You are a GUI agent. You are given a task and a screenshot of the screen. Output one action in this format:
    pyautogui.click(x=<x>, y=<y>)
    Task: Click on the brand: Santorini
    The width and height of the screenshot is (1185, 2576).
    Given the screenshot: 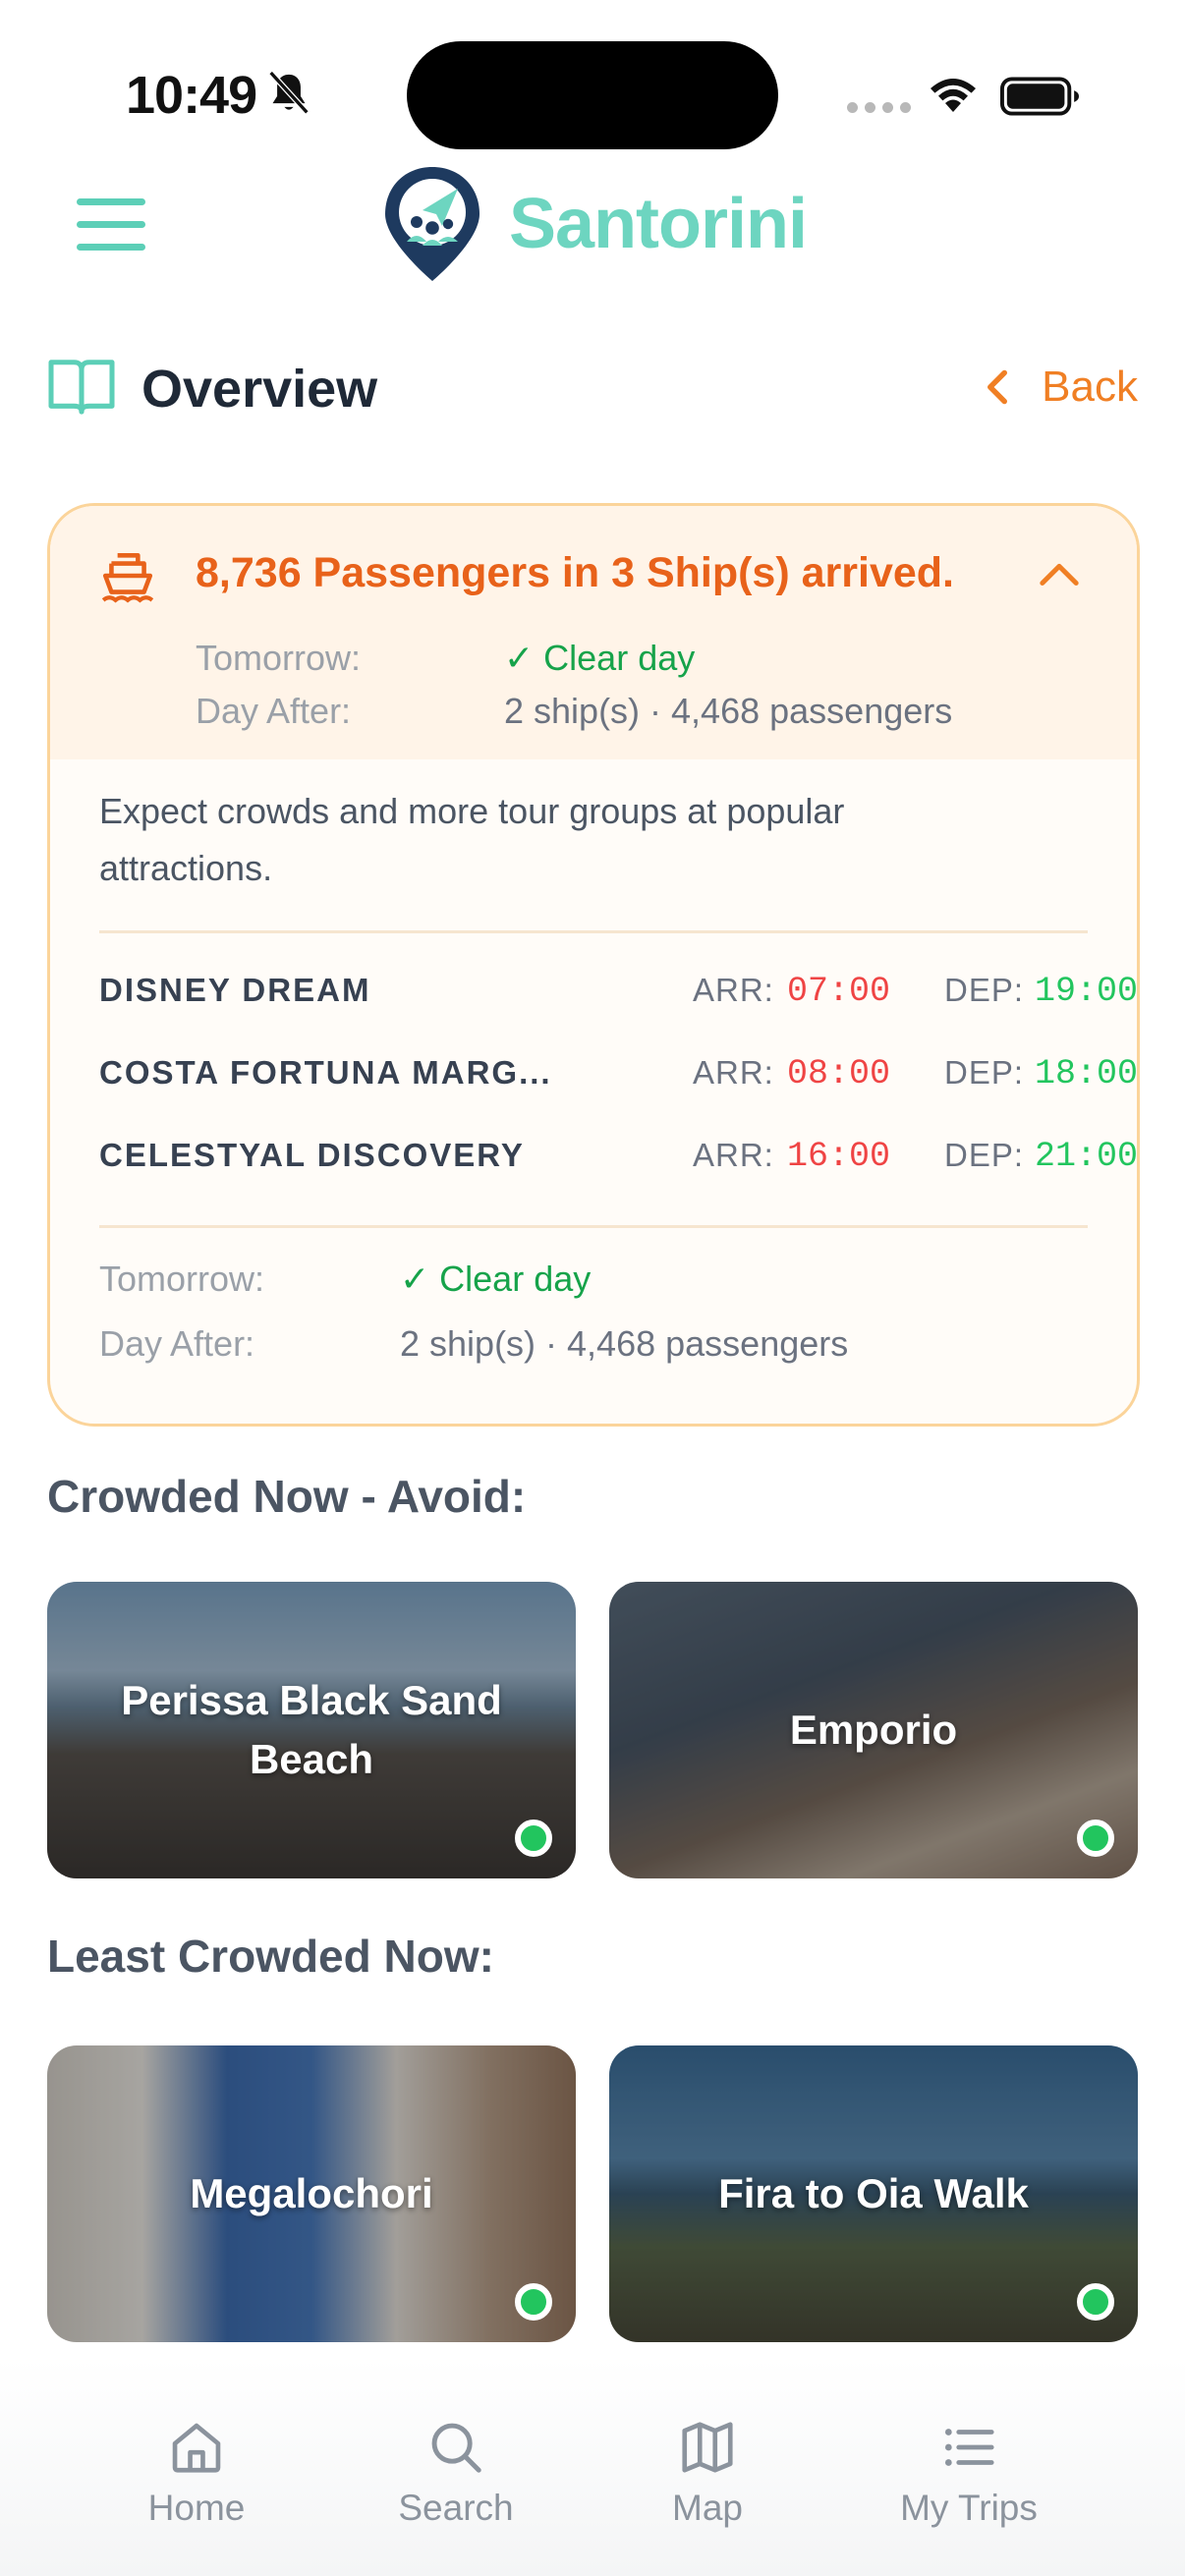 What is the action you would take?
    pyautogui.click(x=594, y=224)
    